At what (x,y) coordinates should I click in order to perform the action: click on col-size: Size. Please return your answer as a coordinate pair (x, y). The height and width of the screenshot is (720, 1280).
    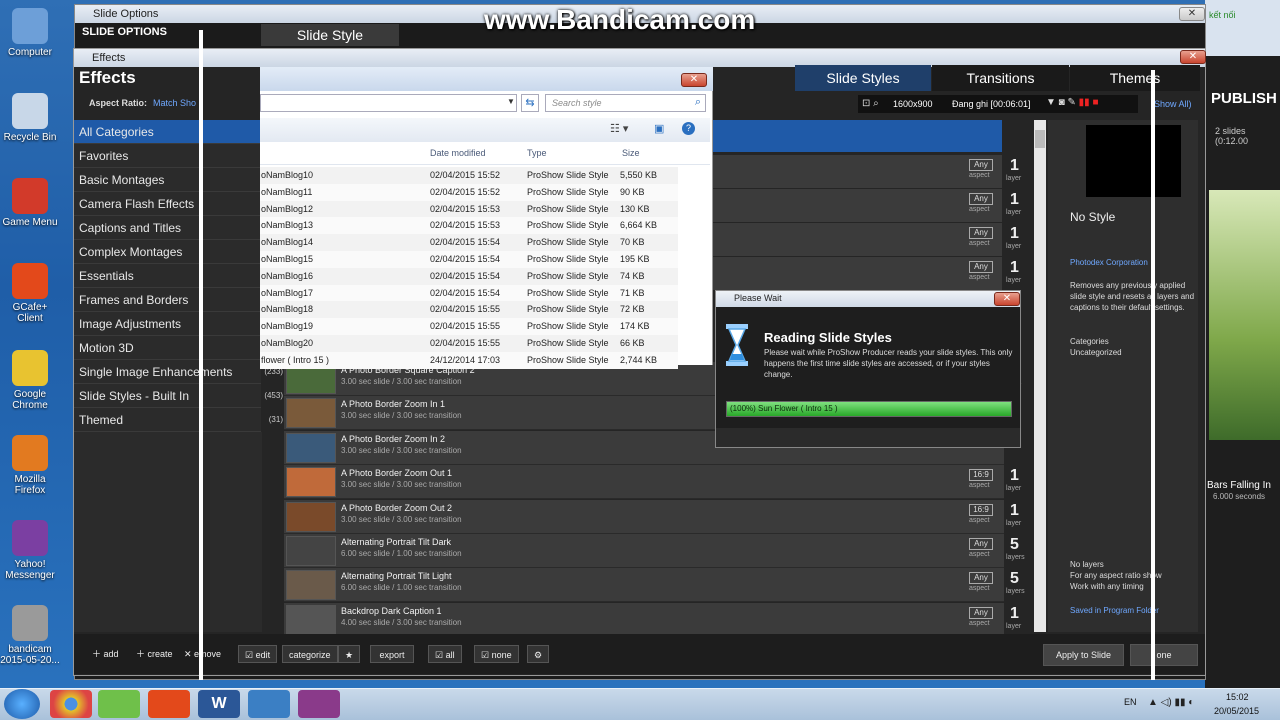
    Looking at the image, I should click on (631, 153).